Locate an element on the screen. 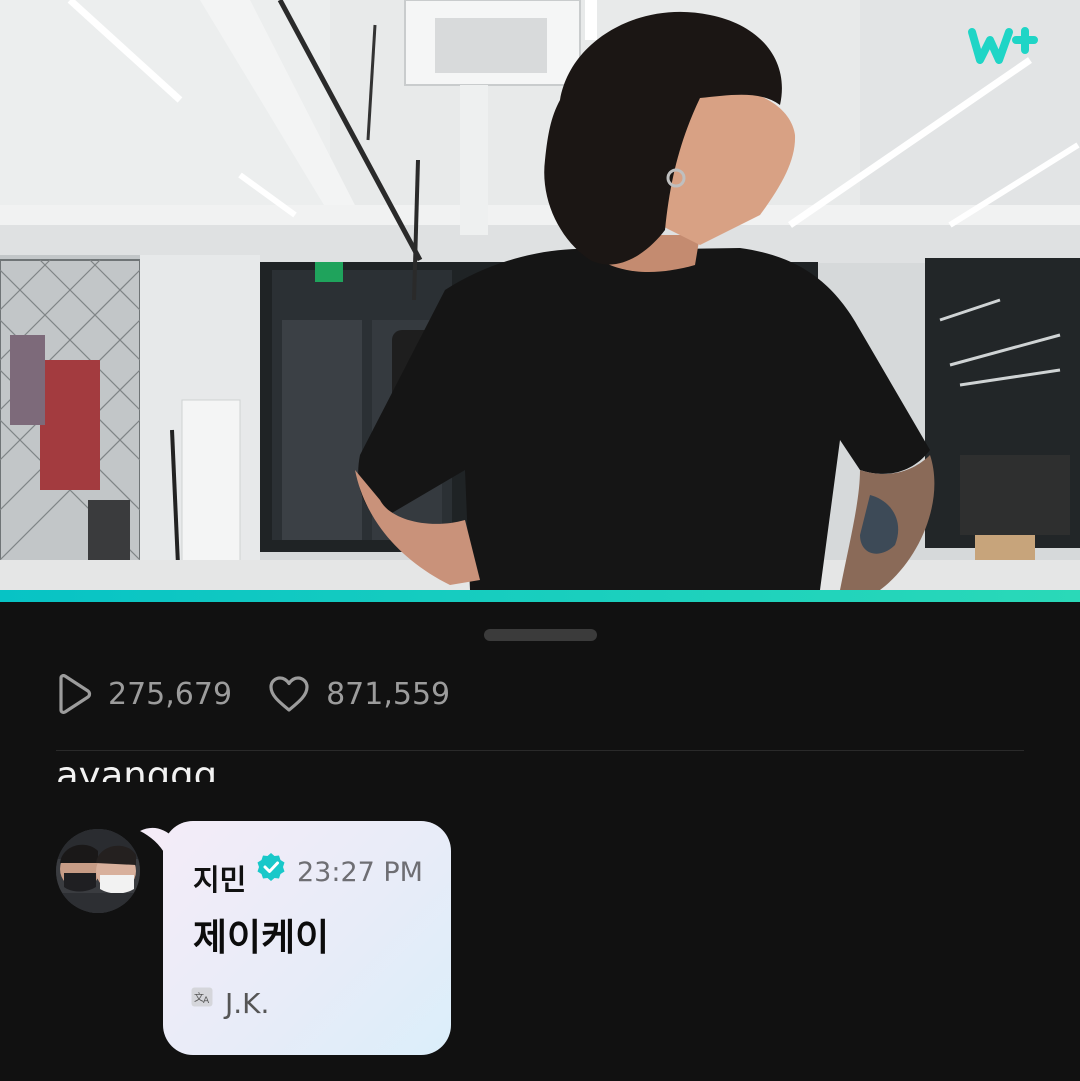  weverse-logo is located at coordinates (1006, 46).